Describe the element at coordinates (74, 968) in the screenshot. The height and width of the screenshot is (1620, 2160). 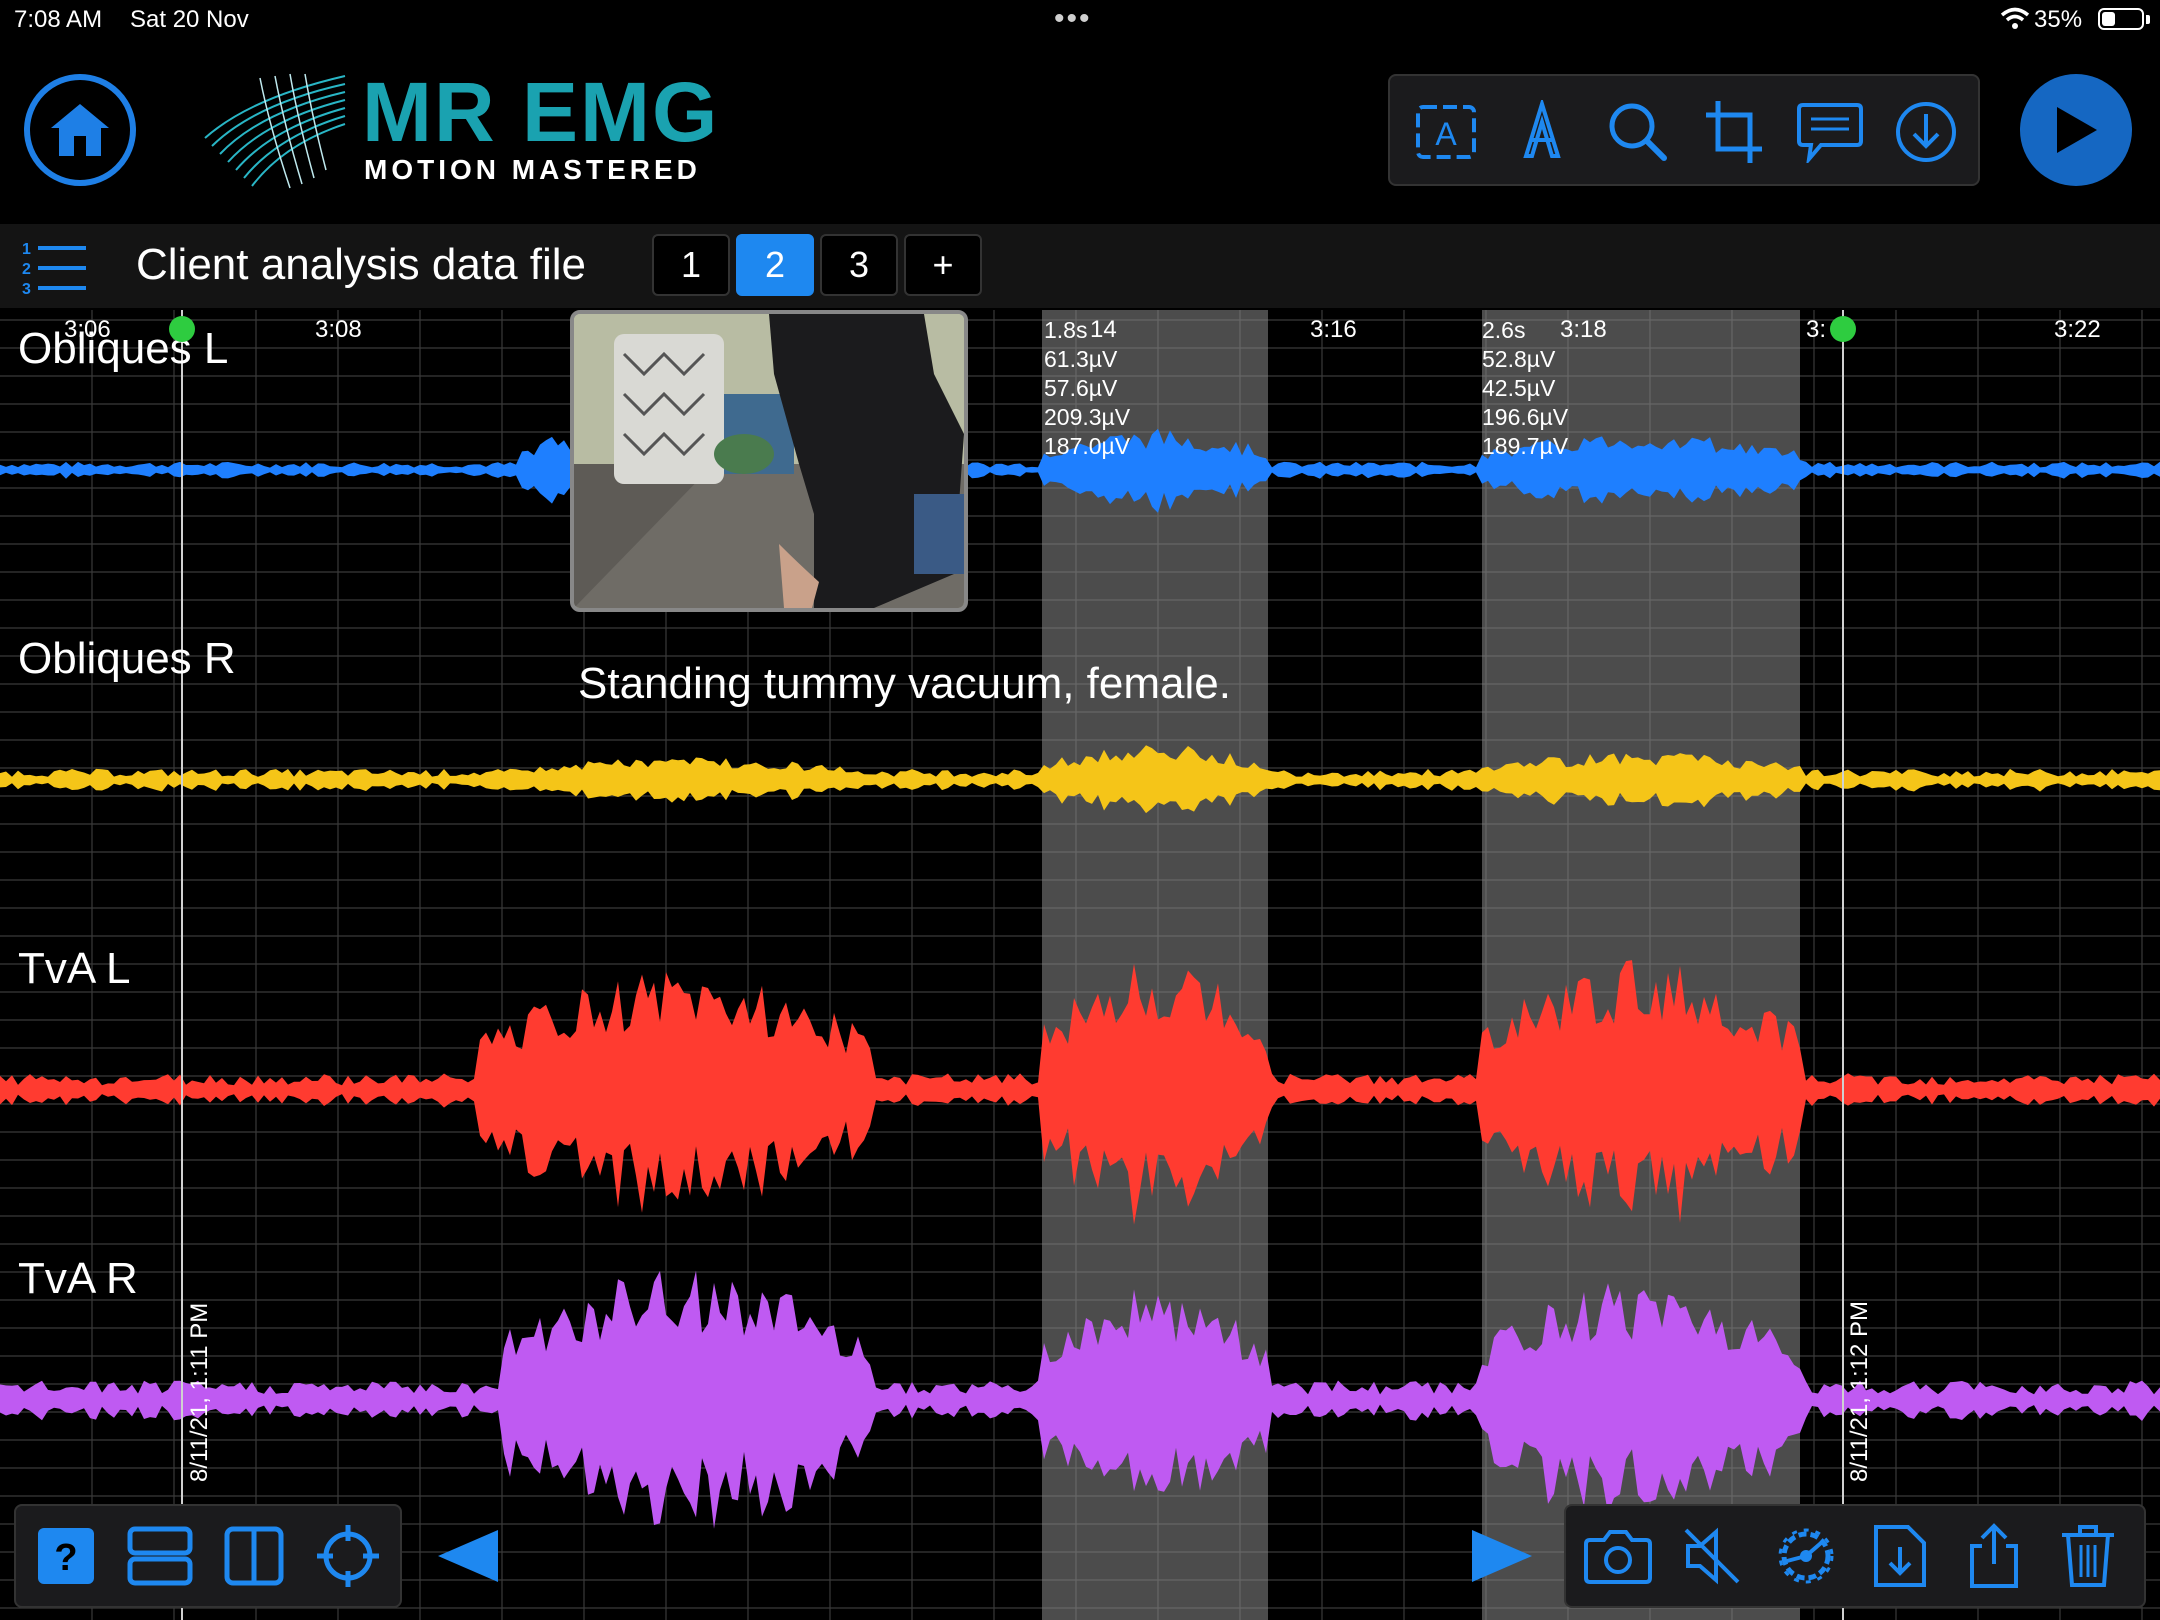
I see `channel-label-tva-l: TvA L` at that location.